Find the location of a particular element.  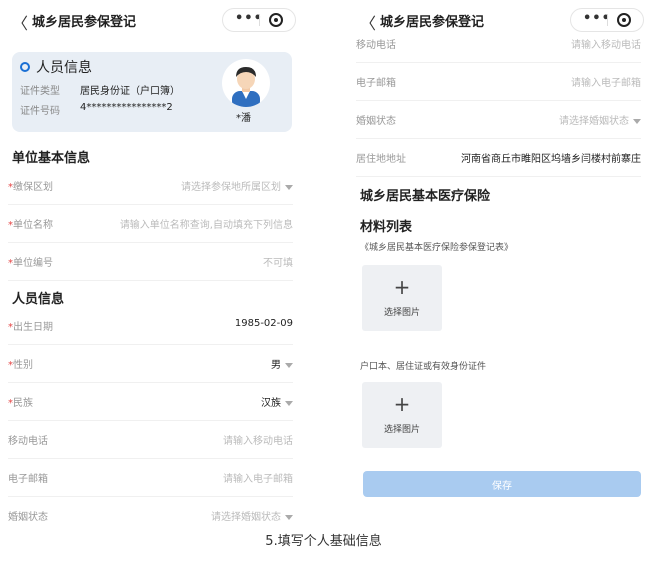

form-row-label: *民族 is located at coordinates (20, 401).